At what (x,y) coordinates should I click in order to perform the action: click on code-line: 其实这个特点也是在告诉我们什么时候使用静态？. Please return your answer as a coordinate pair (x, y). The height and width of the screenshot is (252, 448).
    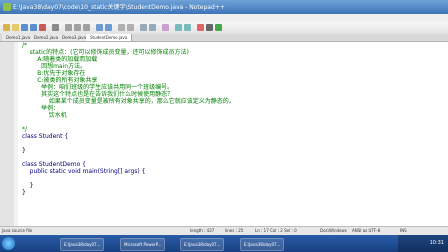
    Looking at the image, I should click on (98, 94).